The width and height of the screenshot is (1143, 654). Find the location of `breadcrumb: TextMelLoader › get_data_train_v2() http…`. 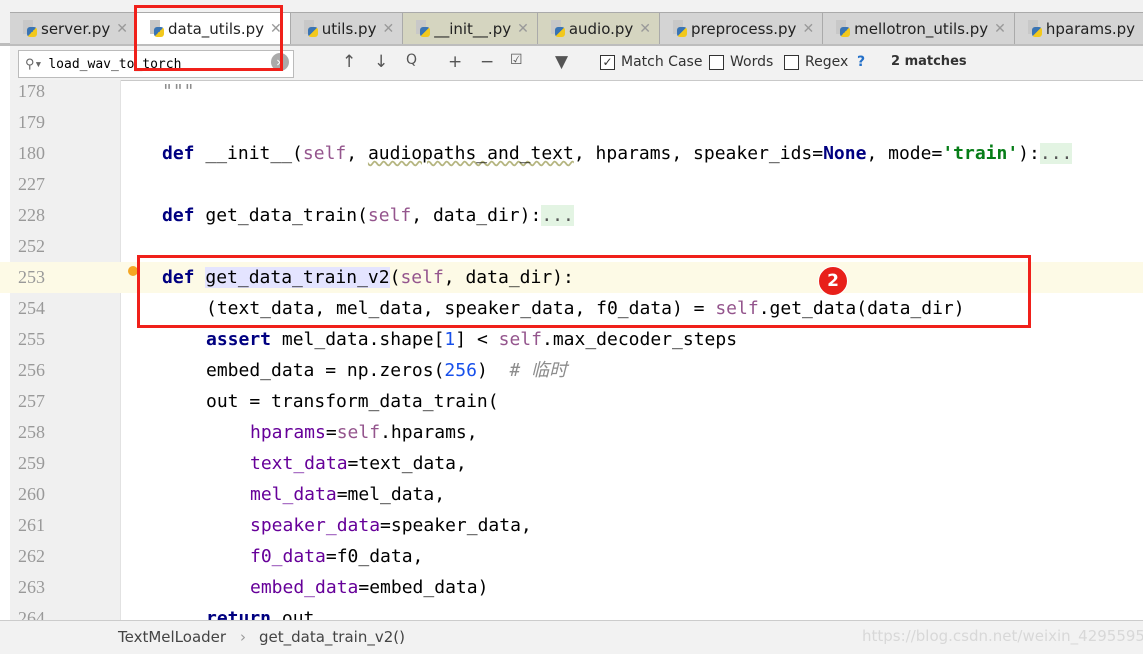

breadcrumb: TextMelLoader › get_data_train_v2() http… is located at coordinates (571, 637).